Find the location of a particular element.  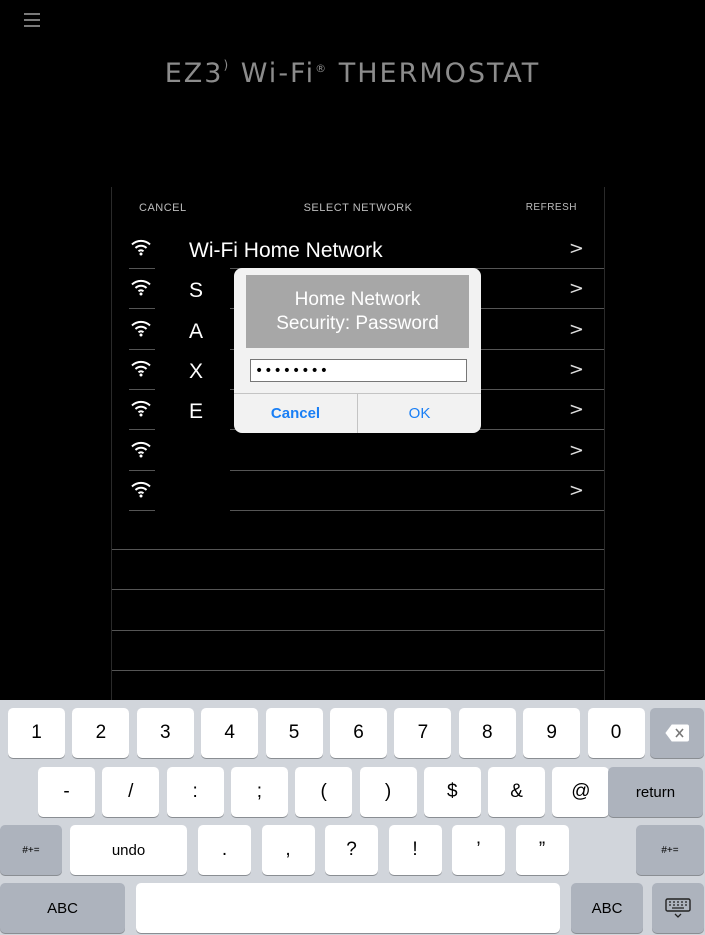

key: $ is located at coordinates (452, 792).